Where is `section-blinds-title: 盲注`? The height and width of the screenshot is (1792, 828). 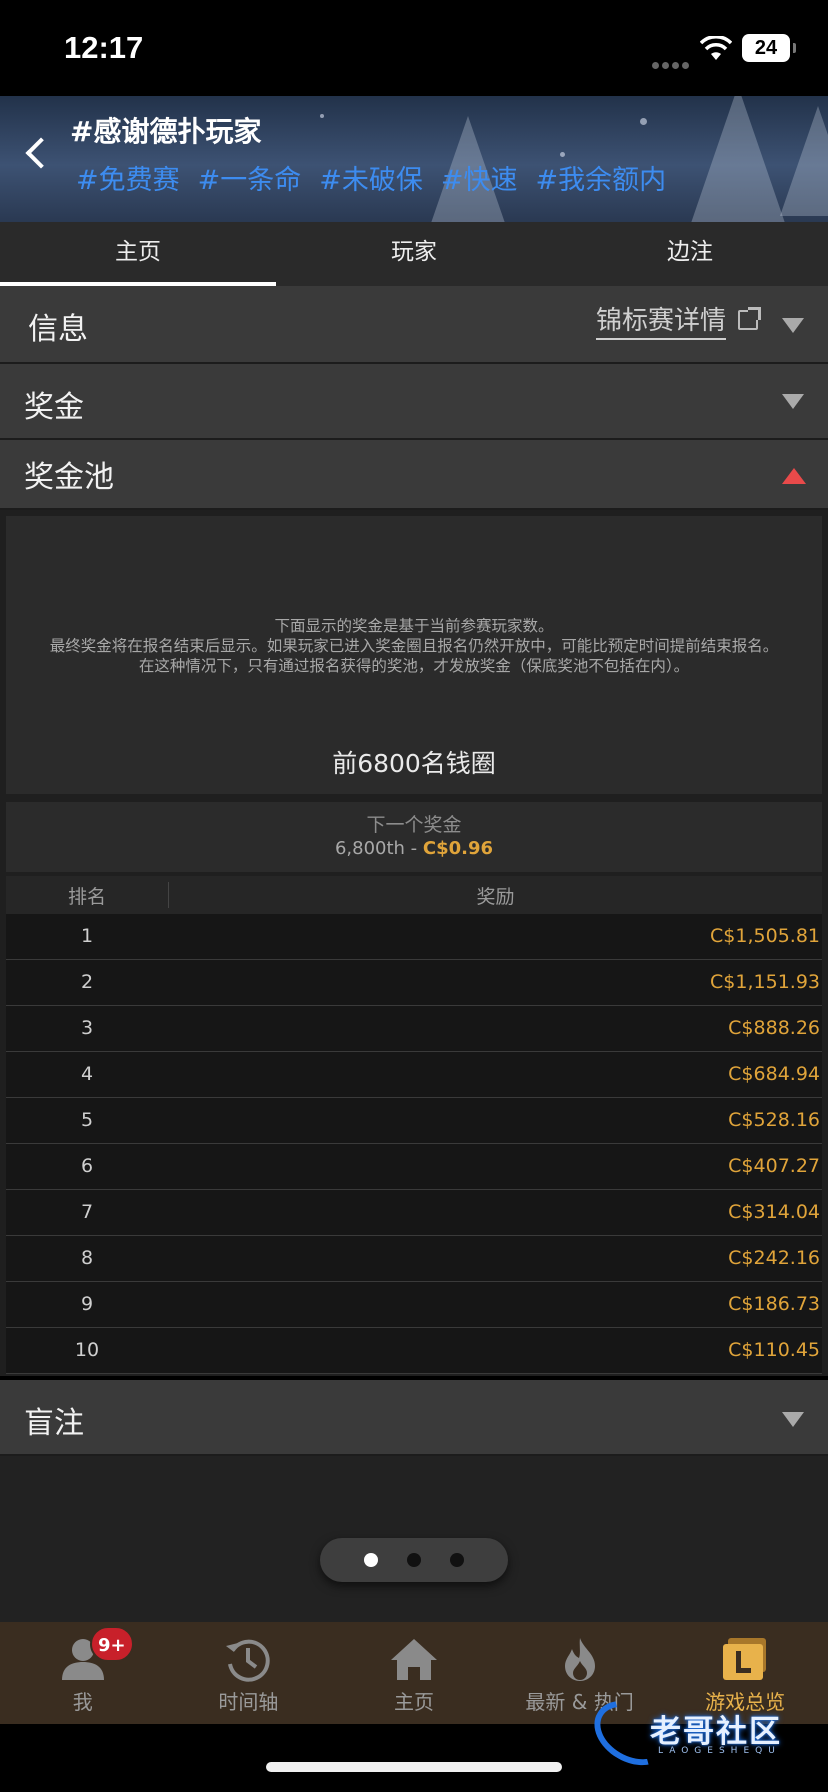 section-blinds-title: 盲注 is located at coordinates (54, 1423).